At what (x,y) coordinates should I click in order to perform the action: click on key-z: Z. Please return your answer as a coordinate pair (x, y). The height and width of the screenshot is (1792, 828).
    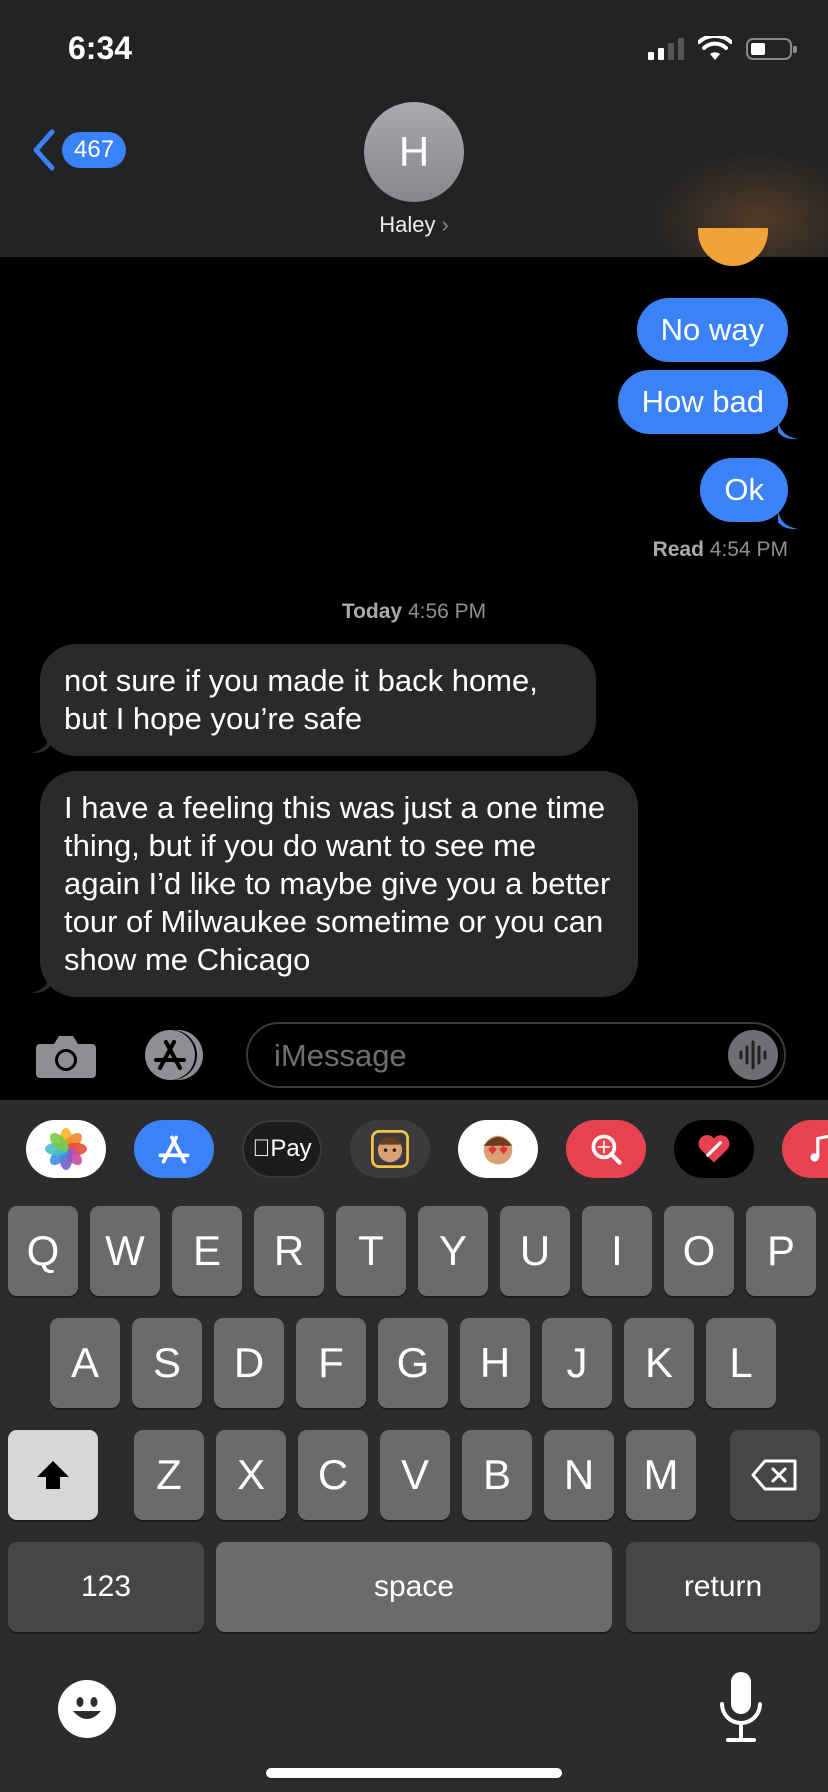
    Looking at the image, I should click on (169, 1475).